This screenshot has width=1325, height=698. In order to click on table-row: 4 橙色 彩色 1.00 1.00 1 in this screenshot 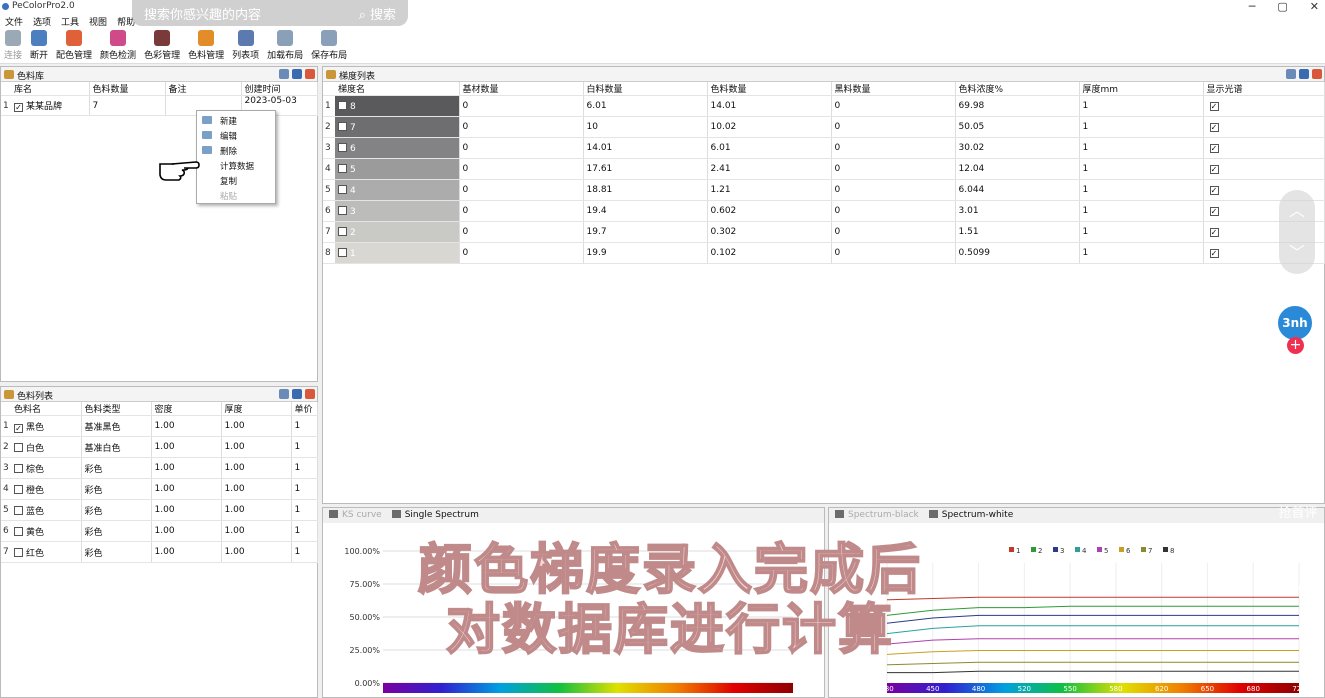, I will do `click(159, 489)`.